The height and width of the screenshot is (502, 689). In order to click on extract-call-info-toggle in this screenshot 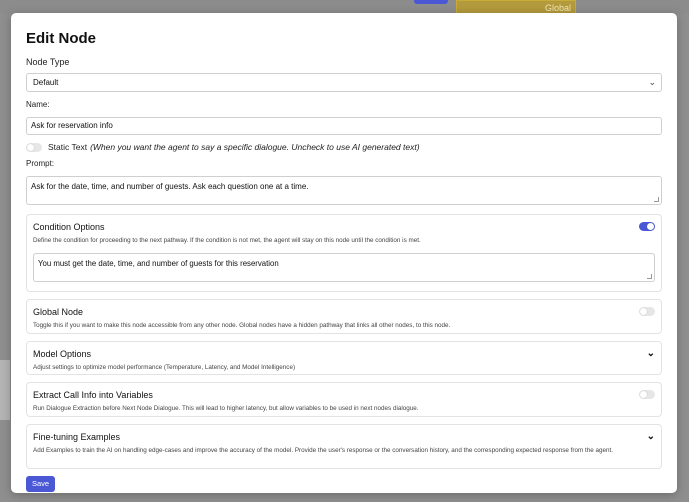, I will do `click(647, 394)`.